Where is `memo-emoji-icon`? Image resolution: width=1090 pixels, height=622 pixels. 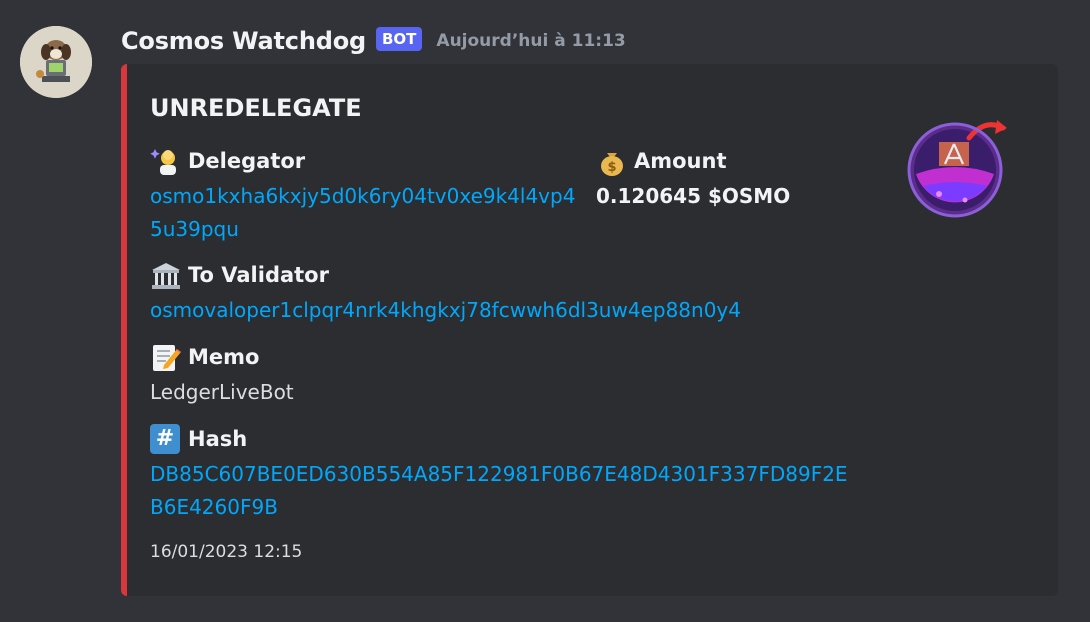 memo-emoji-icon is located at coordinates (166, 357).